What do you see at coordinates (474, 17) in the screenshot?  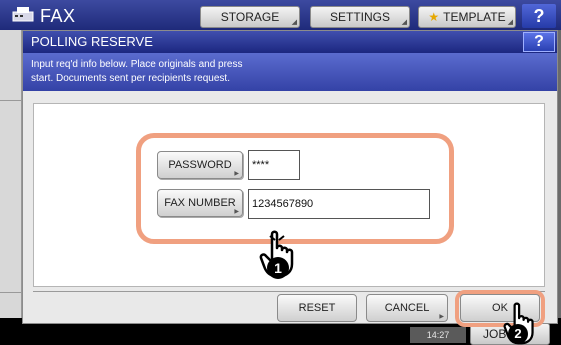 I see `tab-template-label: TEMPLATE` at bounding box center [474, 17].